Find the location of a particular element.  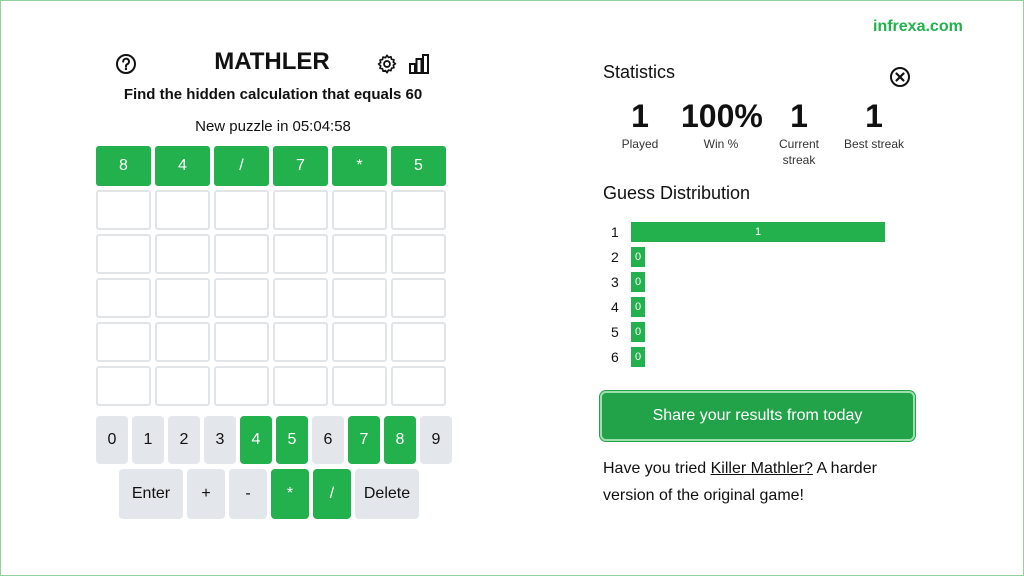

guess-number: 5 is located at coordinates (615, 331).